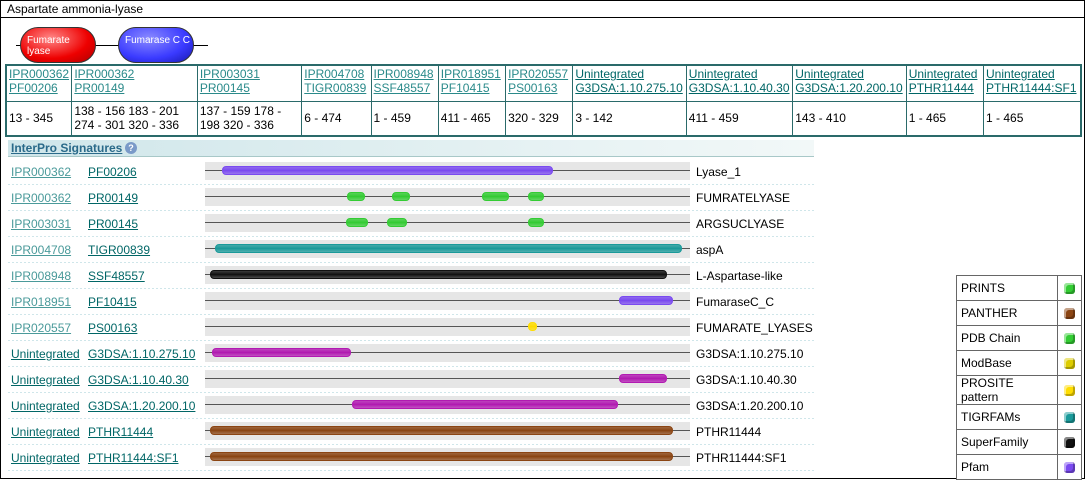  What do you see at coordinates (1069, 468) in the screenshot?
I see `pfam-icon` at bounding box center [1069, 468].